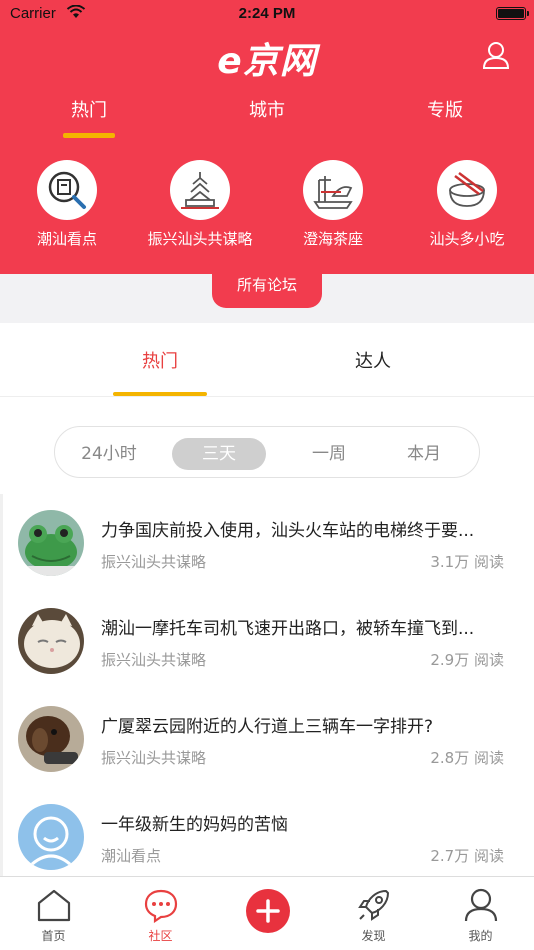  Describe the element at coordinates (89, 135) in the screenshot. I see `tab-underline` at that location.